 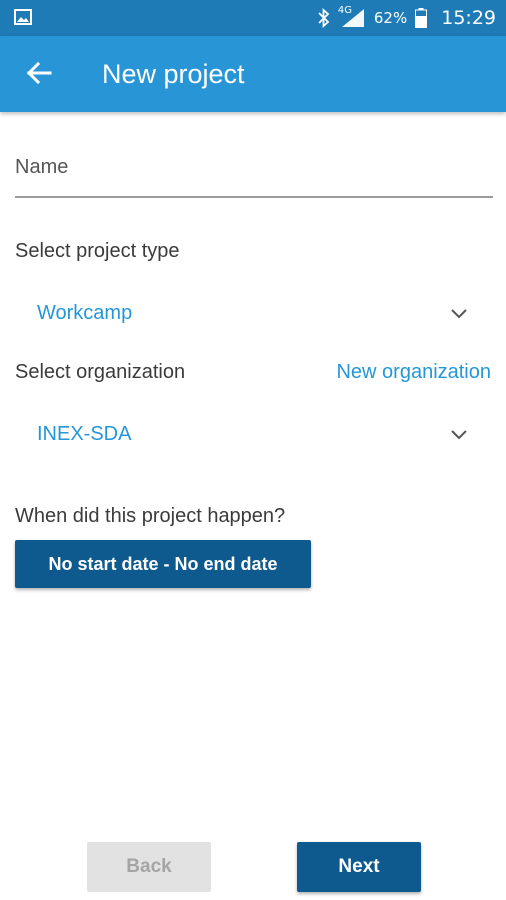 I want to click on bluetooth-icon, so click(x=324, y=18).